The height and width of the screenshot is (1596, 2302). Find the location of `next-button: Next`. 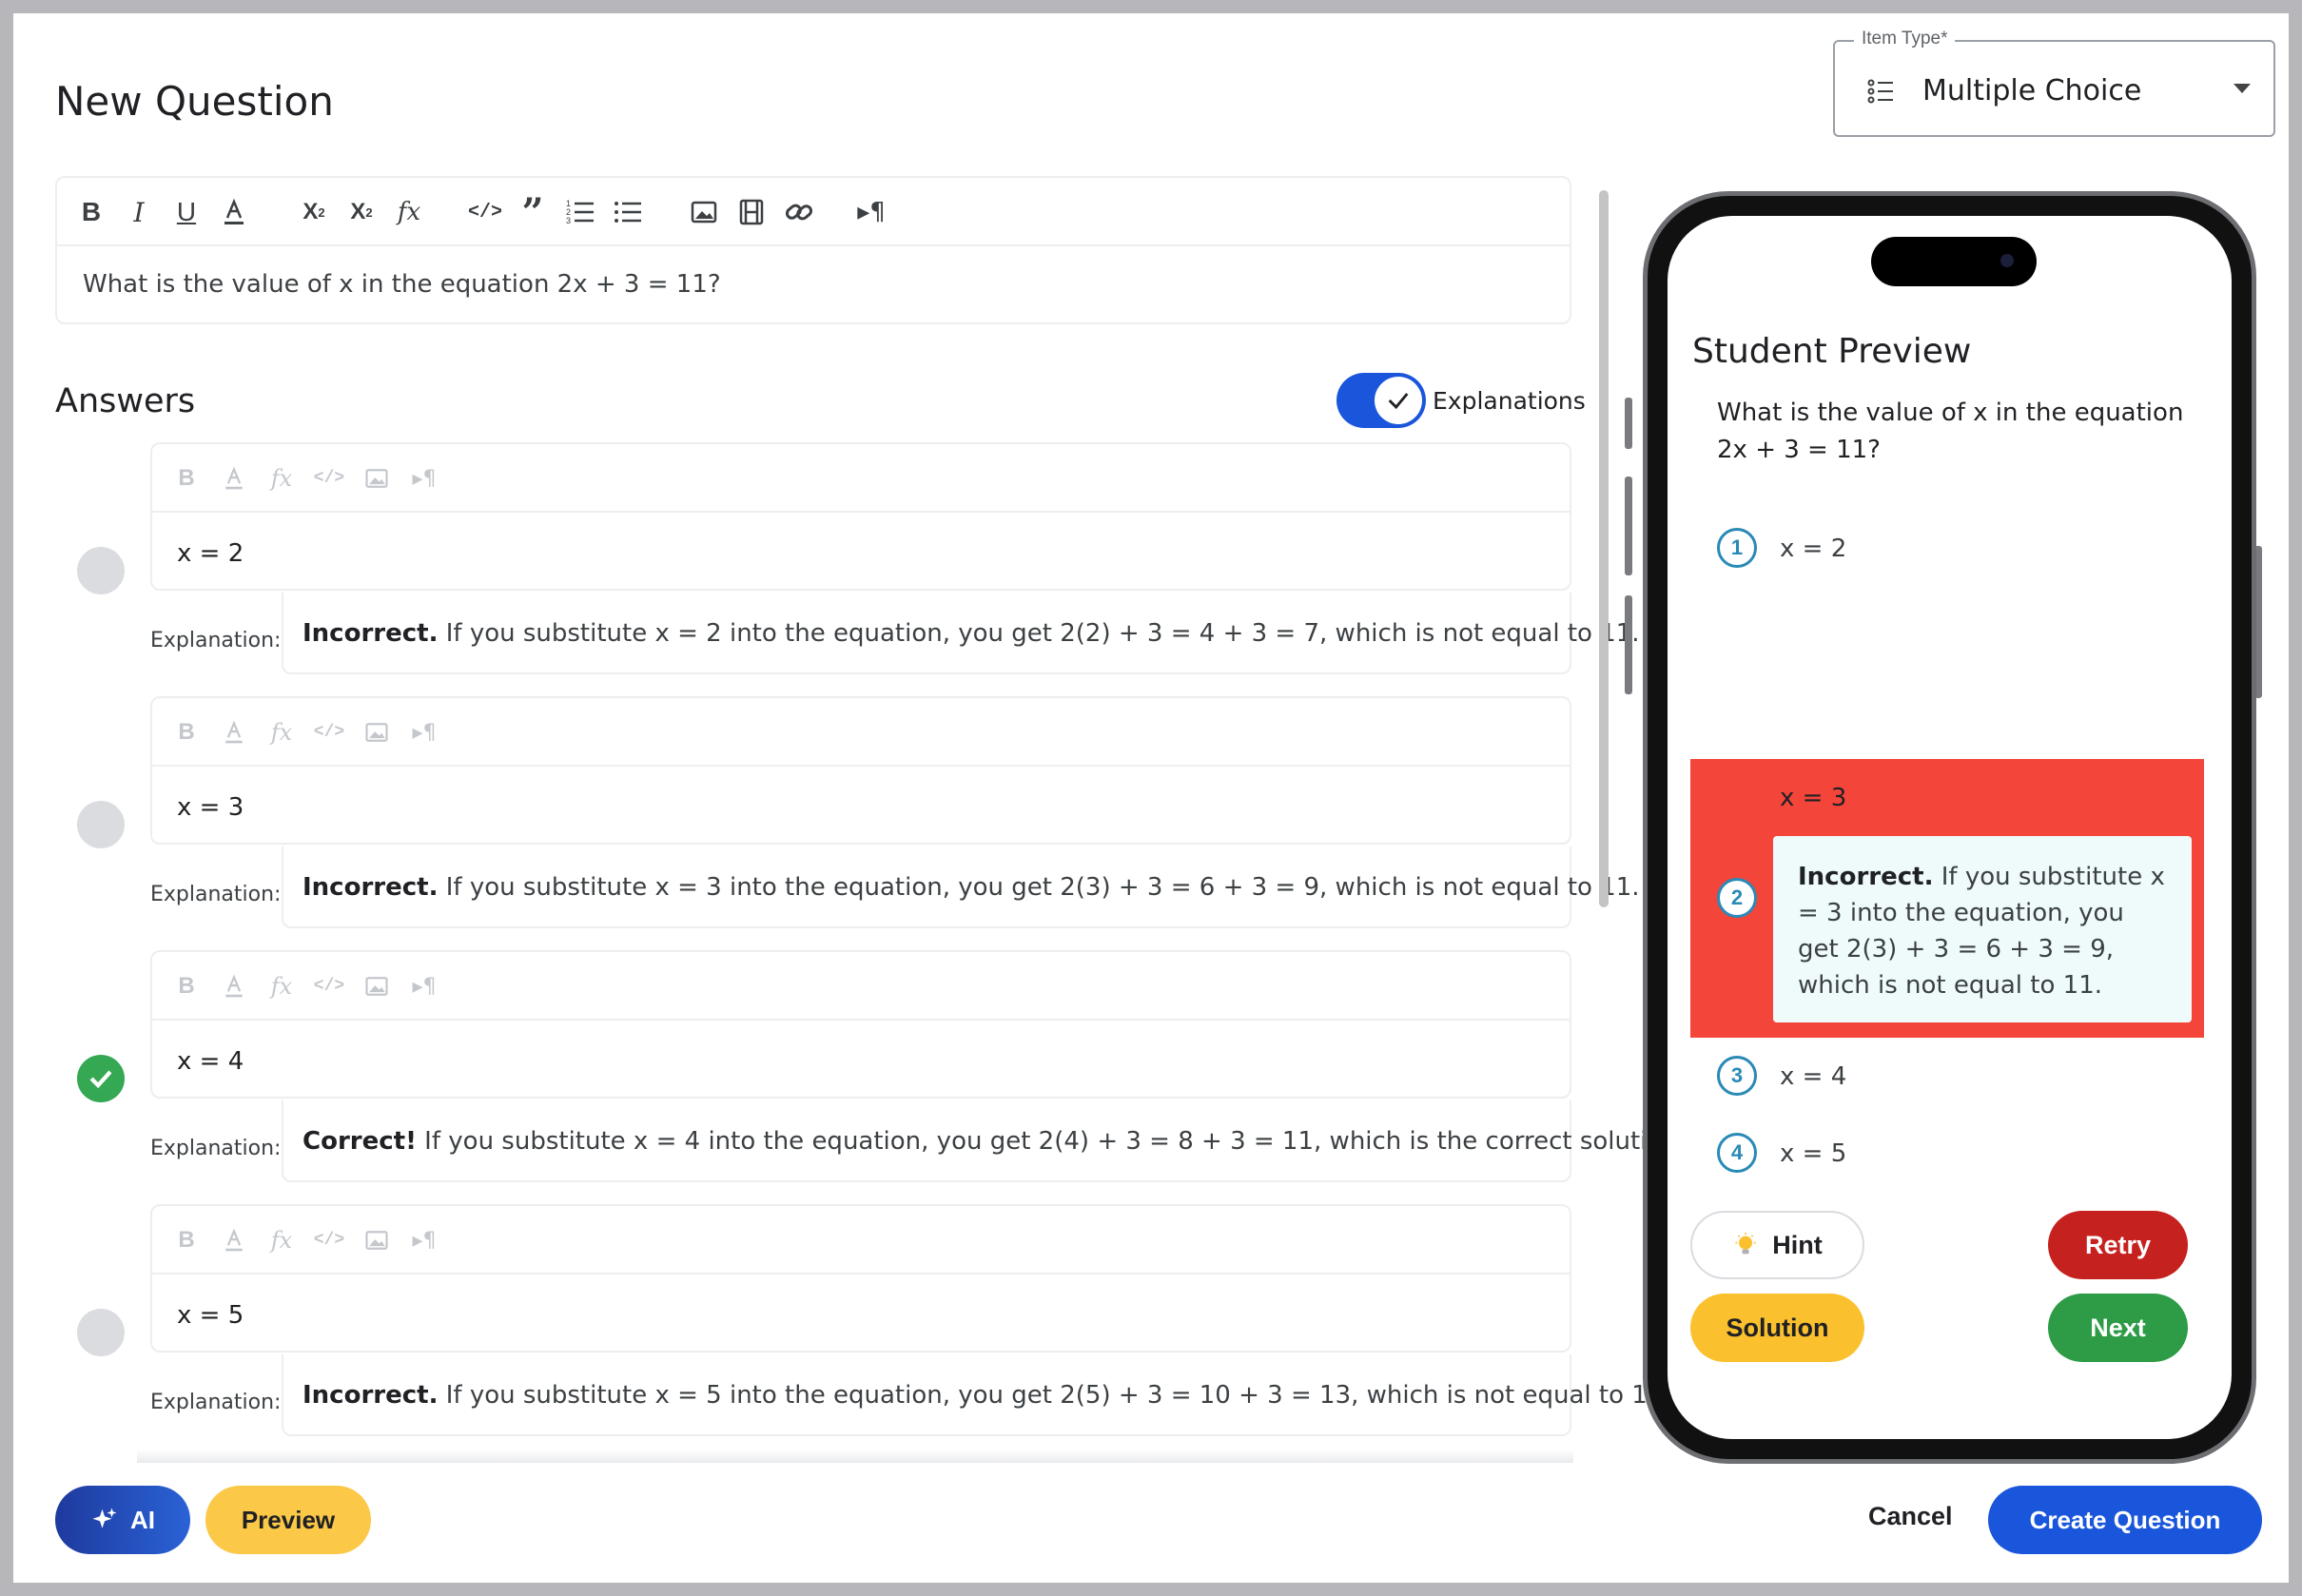

next-button: Next is located at coordinates (2118, 1328).